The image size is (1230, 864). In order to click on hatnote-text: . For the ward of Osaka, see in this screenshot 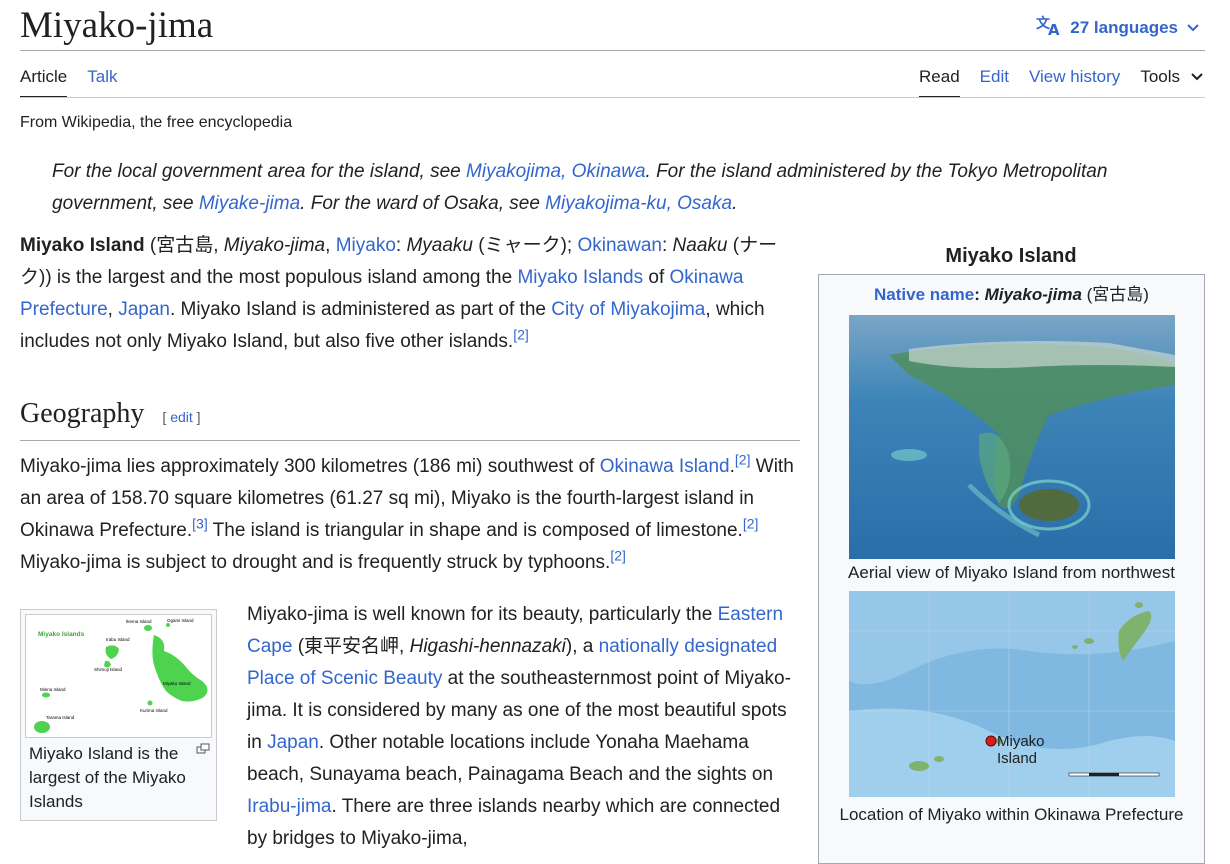, I will do `click(423, 203)`.